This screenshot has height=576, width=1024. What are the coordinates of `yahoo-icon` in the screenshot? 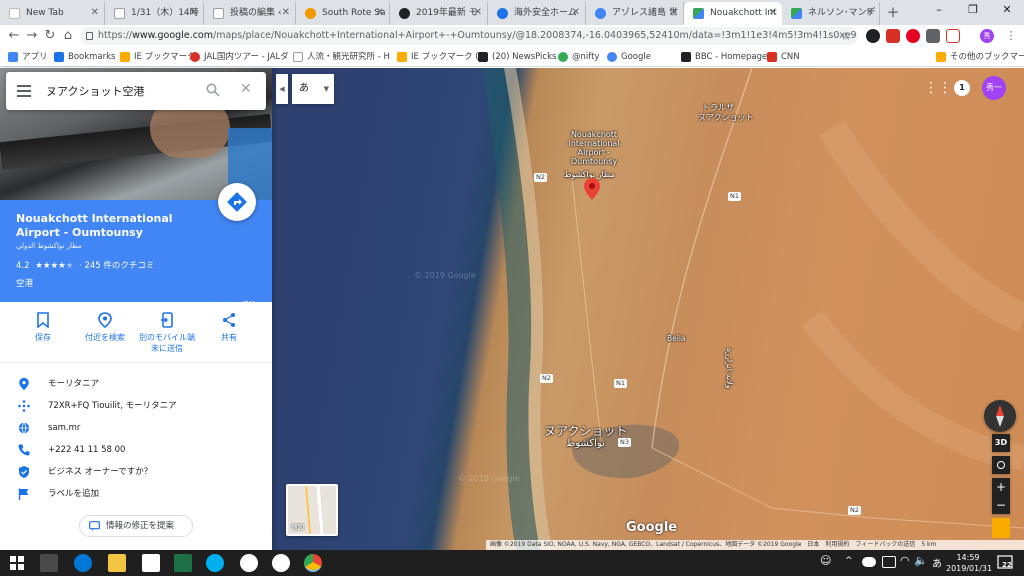 It's located at (953, 36).